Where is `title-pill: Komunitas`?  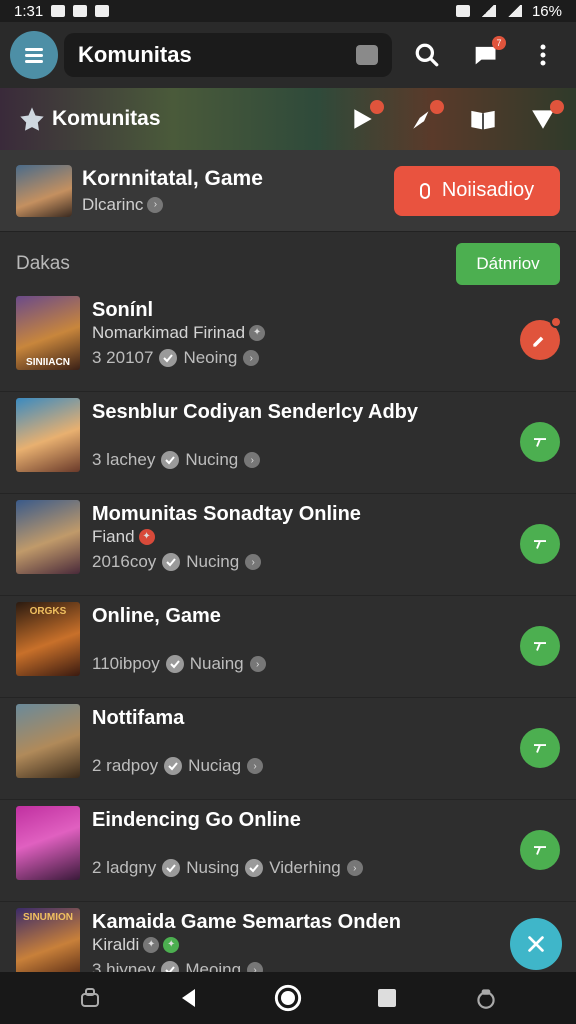 title-pill: Komunitas is located at coordinates (228, 55).